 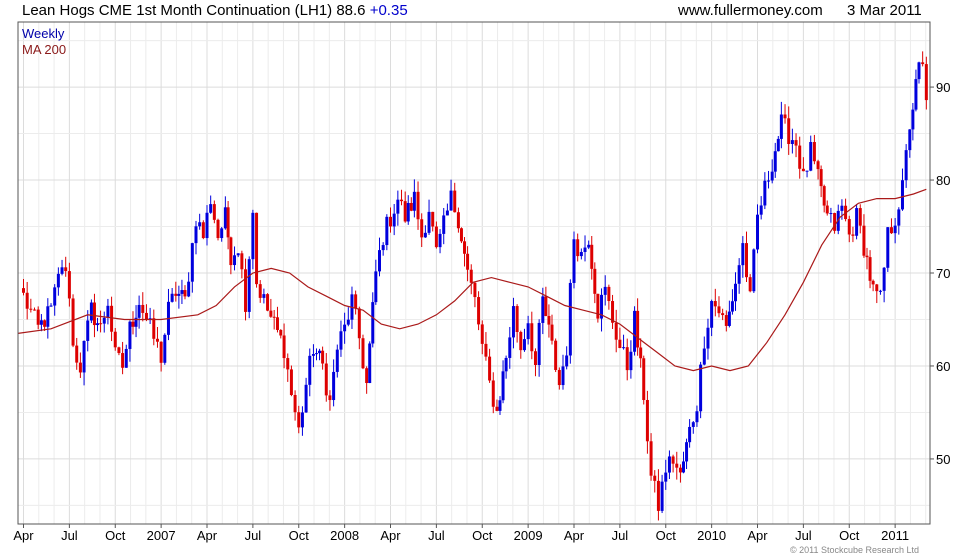 I want to click on x-tick-label: Oct, so click(x=299, y=535).